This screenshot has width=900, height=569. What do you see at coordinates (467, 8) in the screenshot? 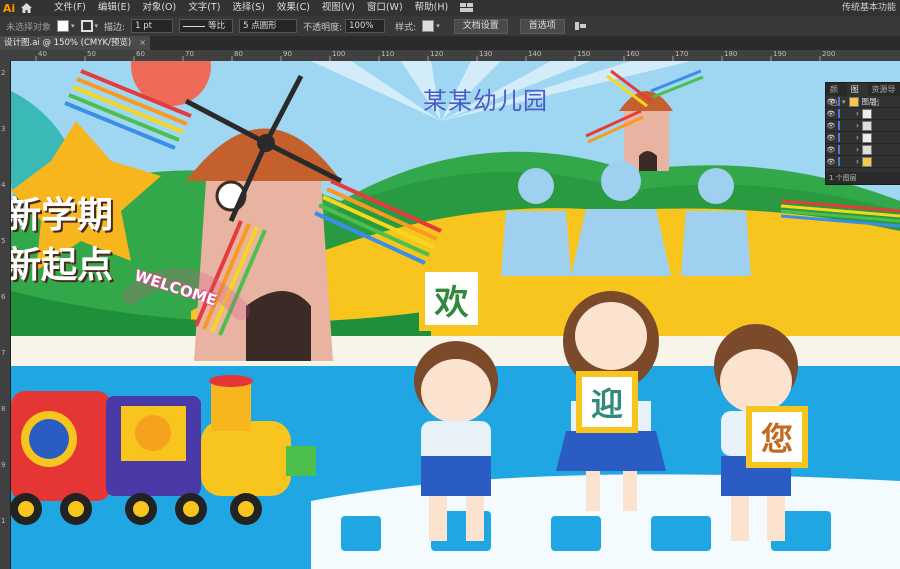
I see `arrange-documents-icon` at bounding box center [467, 8].